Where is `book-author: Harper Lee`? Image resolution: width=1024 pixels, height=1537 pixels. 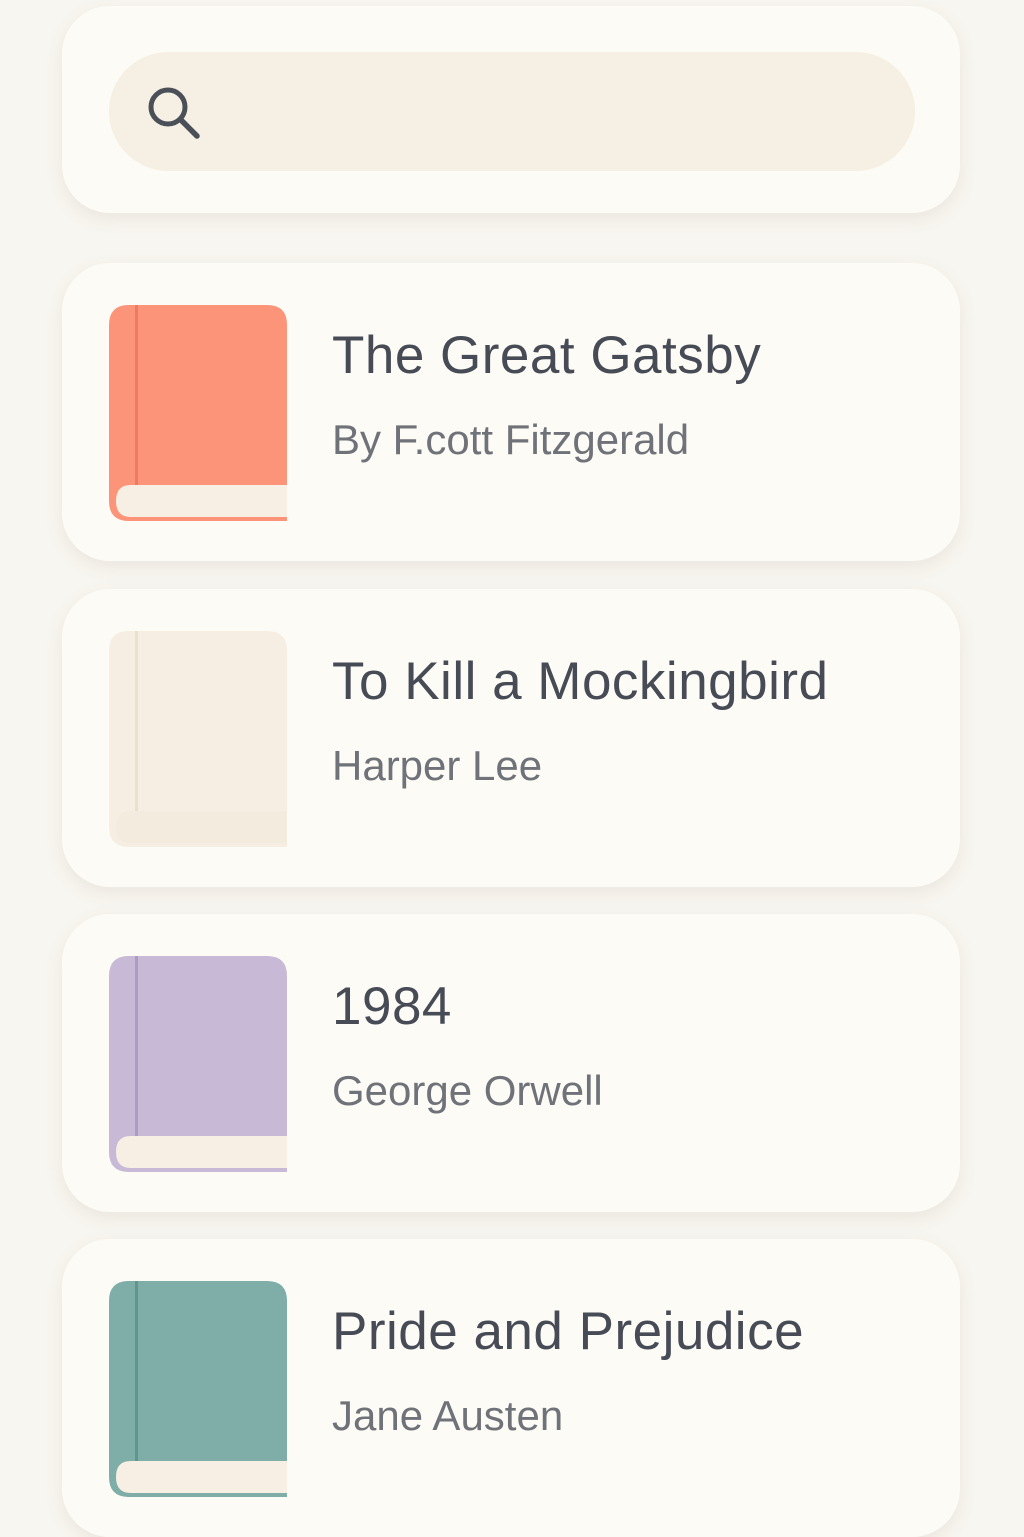
book-author: Harper Lee is located at coordinates (437, 765).